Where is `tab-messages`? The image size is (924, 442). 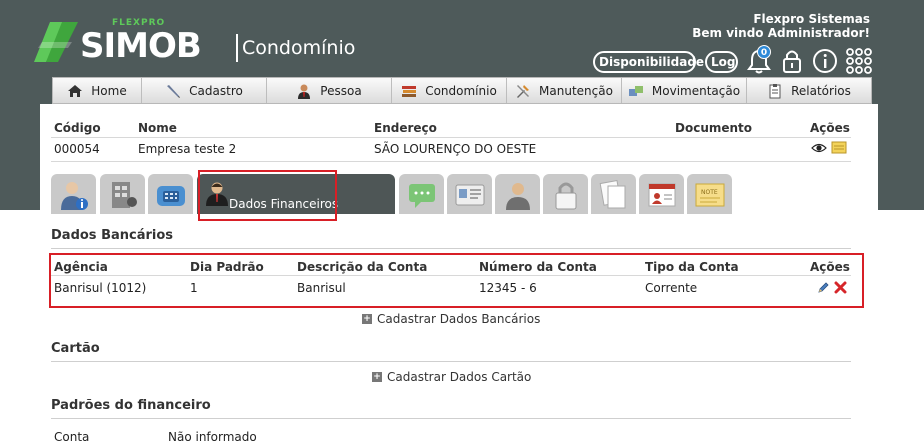 tab-messages is located at coordinates (421, 194).